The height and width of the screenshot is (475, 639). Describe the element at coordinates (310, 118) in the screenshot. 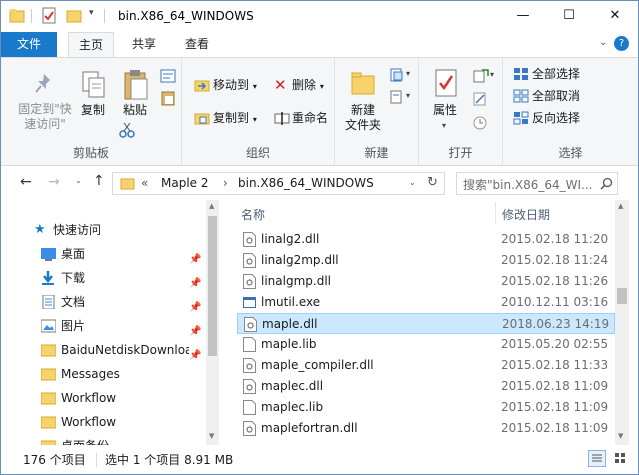

I see `rename-button: 重命名` at that location.